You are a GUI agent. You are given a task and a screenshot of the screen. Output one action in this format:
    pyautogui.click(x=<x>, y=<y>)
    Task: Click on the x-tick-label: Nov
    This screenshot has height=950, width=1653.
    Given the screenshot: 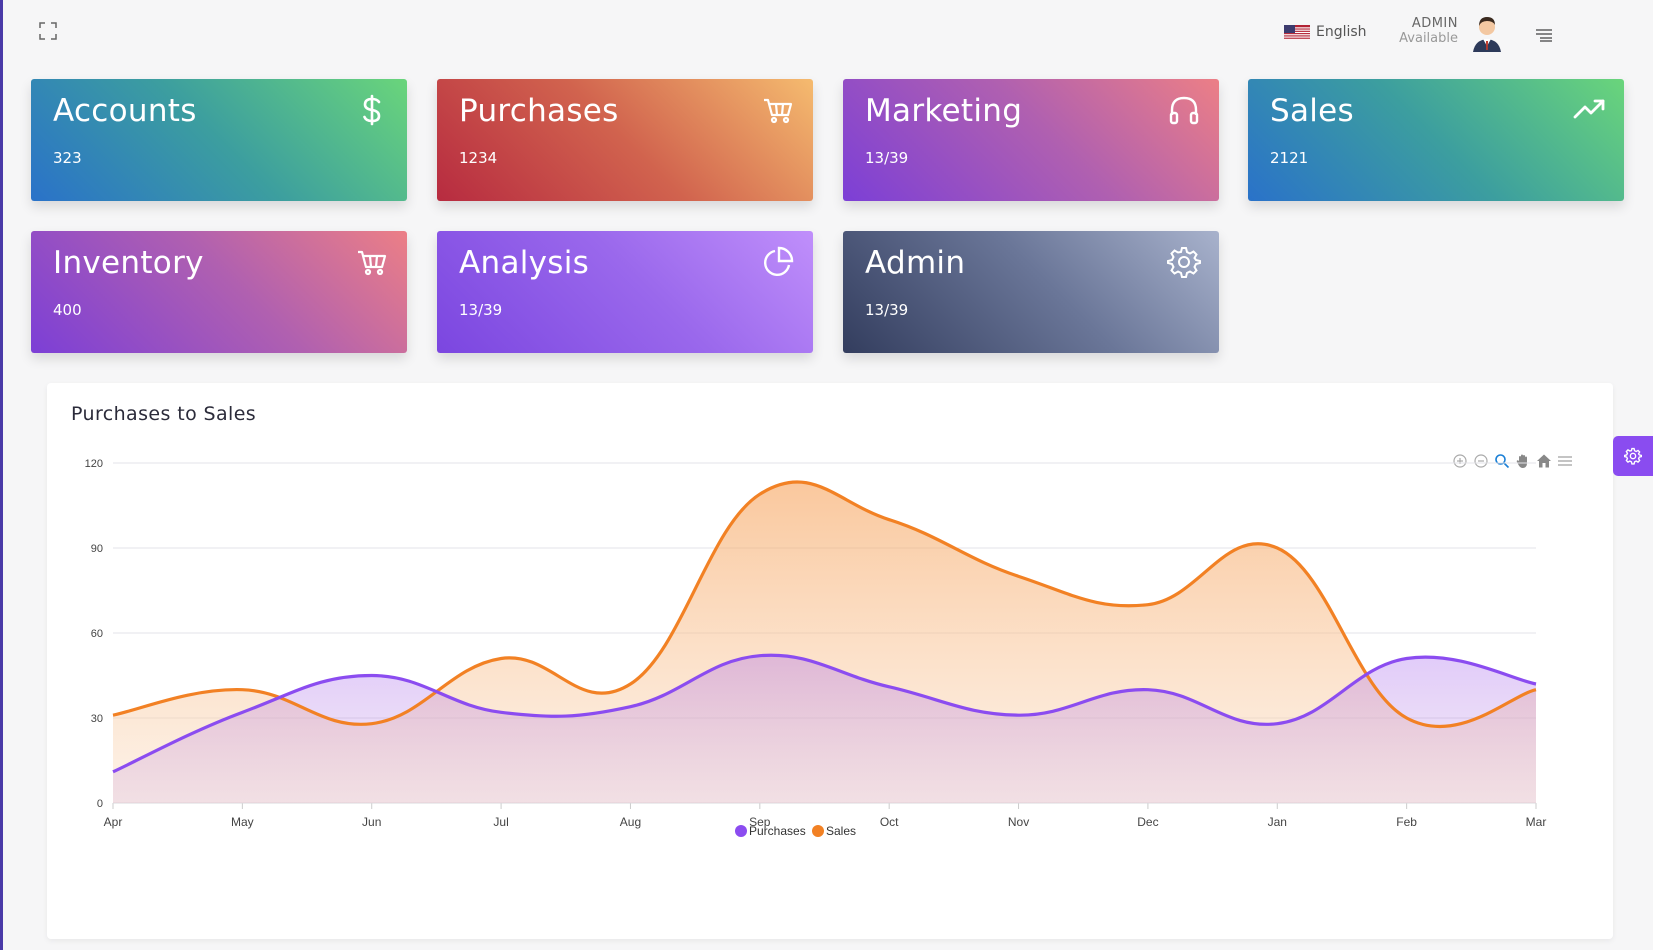 What is the action you would take?
    pyautogui.click(x=1018, y=822)
    